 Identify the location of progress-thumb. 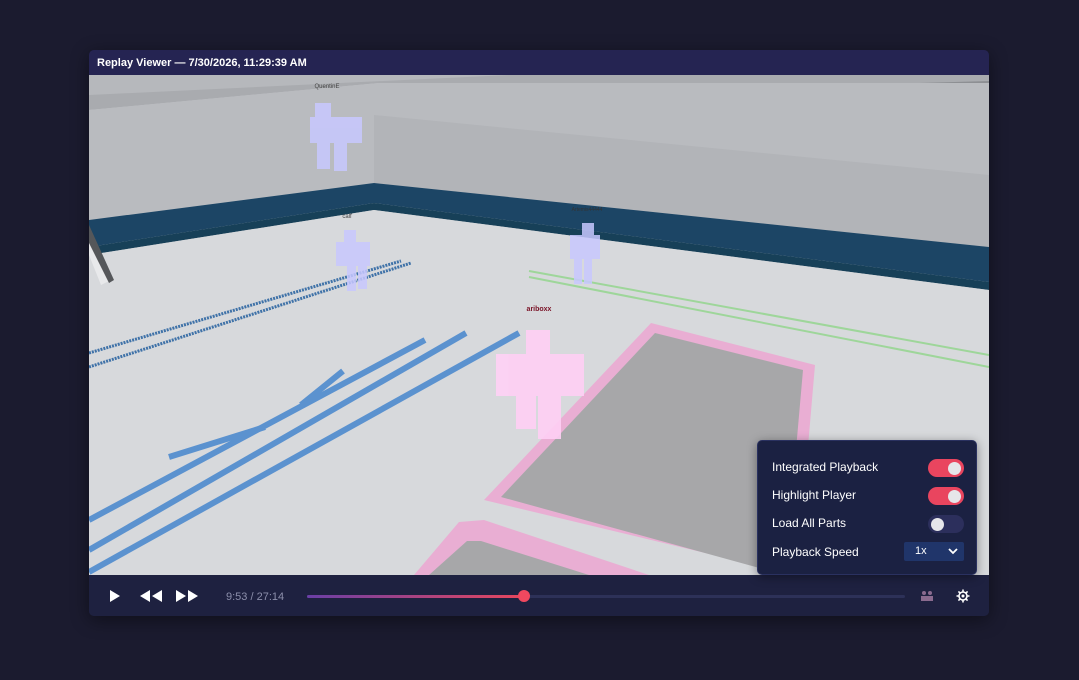
(524, 596).